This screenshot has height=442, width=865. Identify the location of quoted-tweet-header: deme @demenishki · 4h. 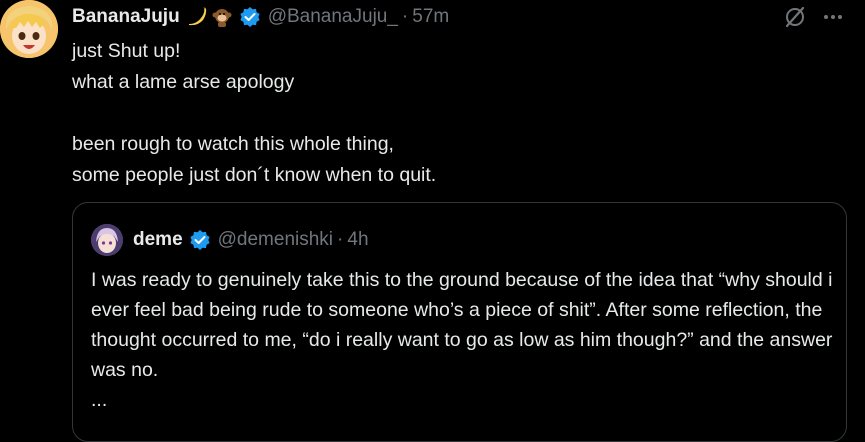
(230, 240).